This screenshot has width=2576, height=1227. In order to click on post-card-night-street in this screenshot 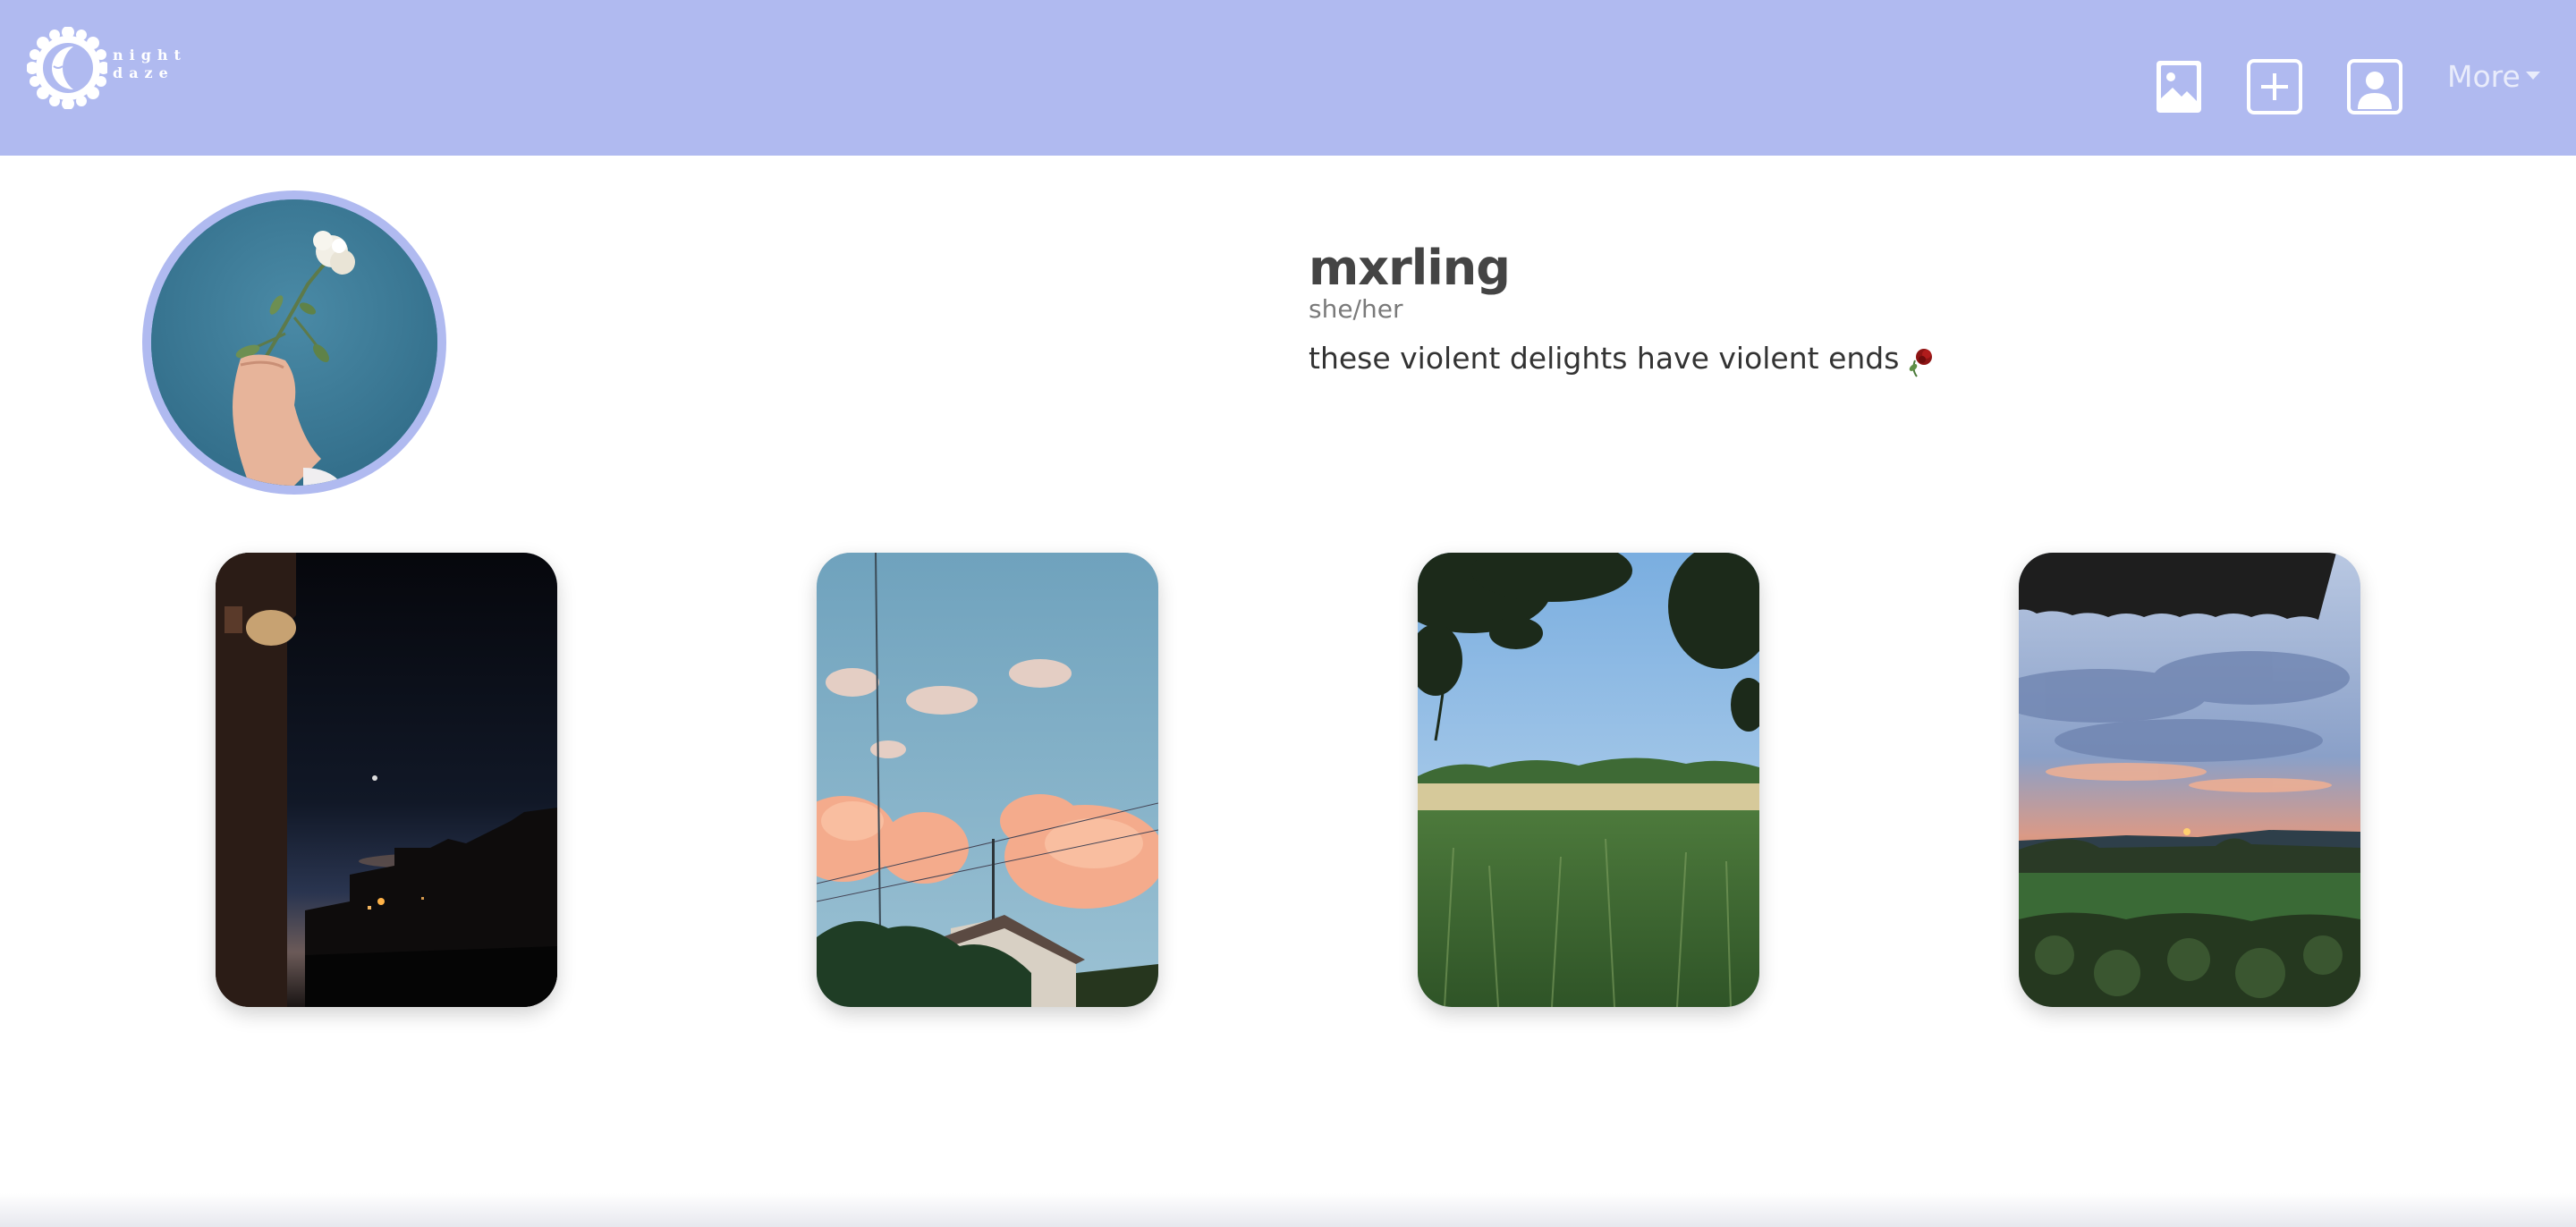, I will do `click(386, 780)`.